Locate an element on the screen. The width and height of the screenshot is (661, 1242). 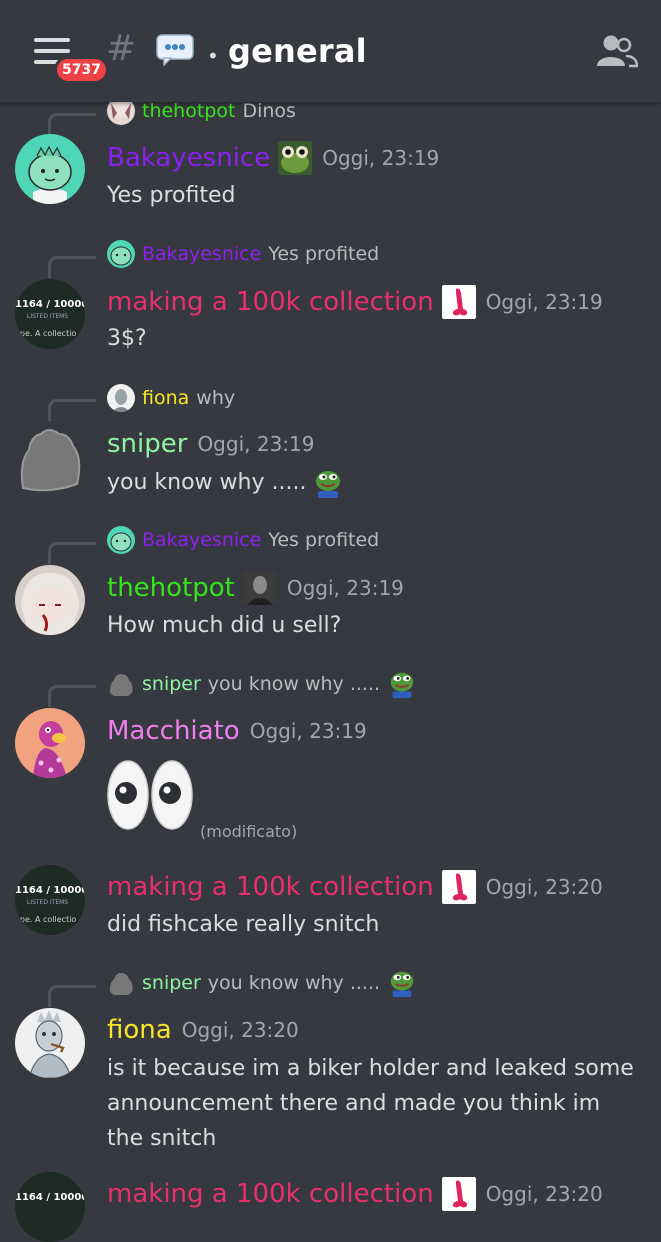
reply-author: thehotpot is located at coordinates (188, 111).